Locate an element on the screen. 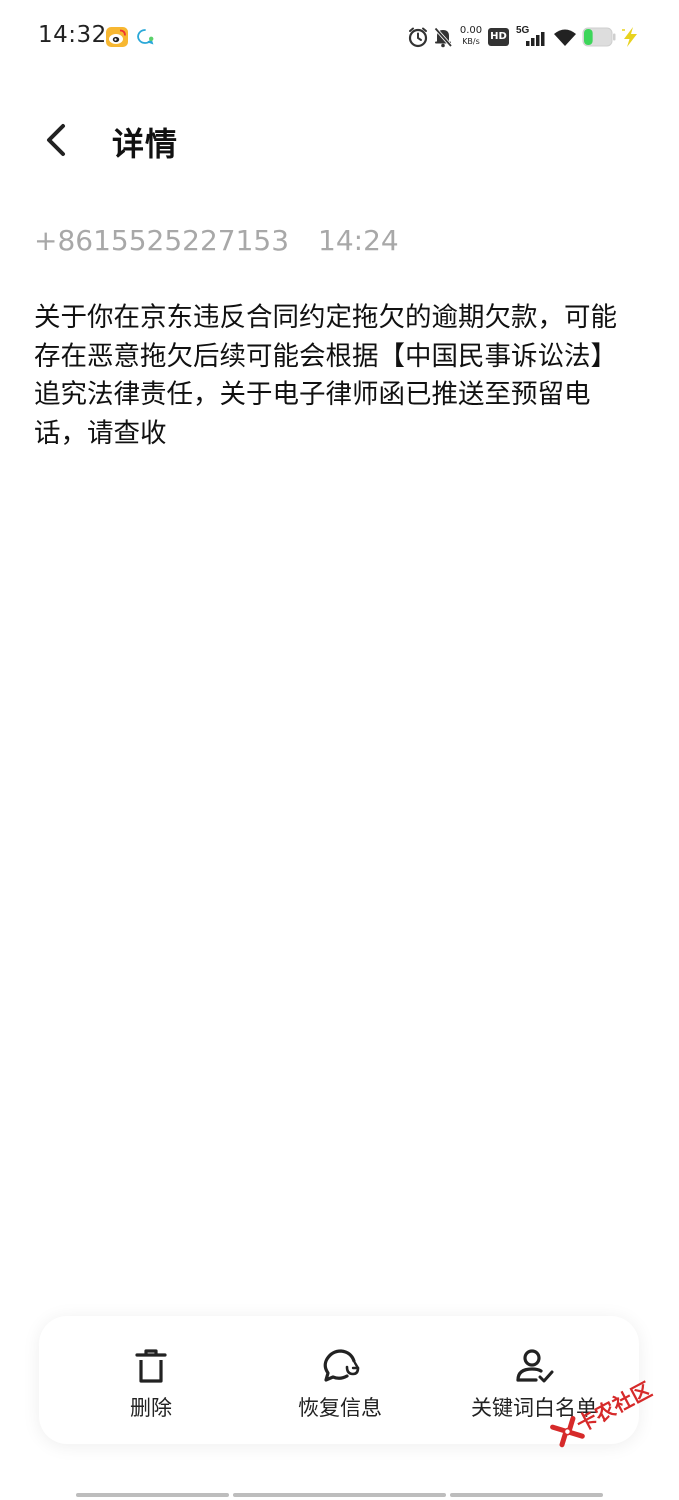  restore-message-icon is located at coordinates (341, 1365).